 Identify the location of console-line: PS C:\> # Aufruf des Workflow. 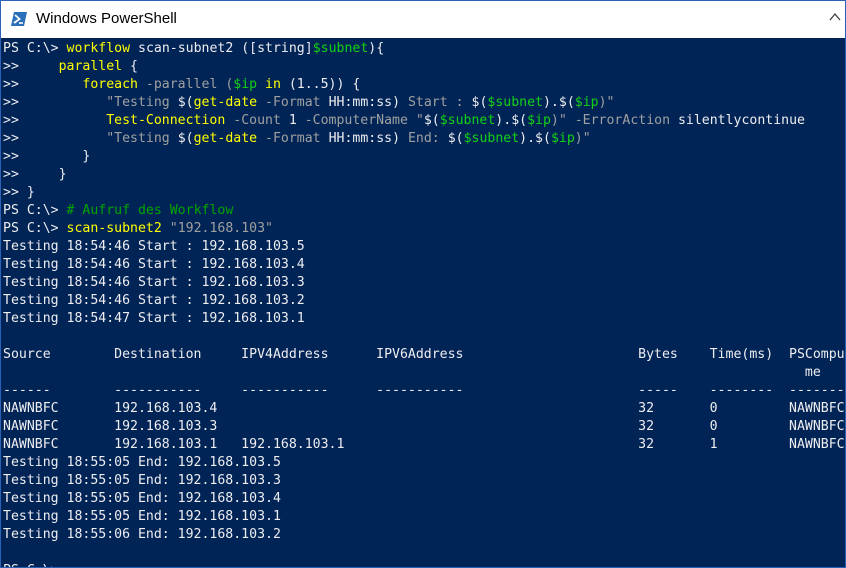
(424, 211).